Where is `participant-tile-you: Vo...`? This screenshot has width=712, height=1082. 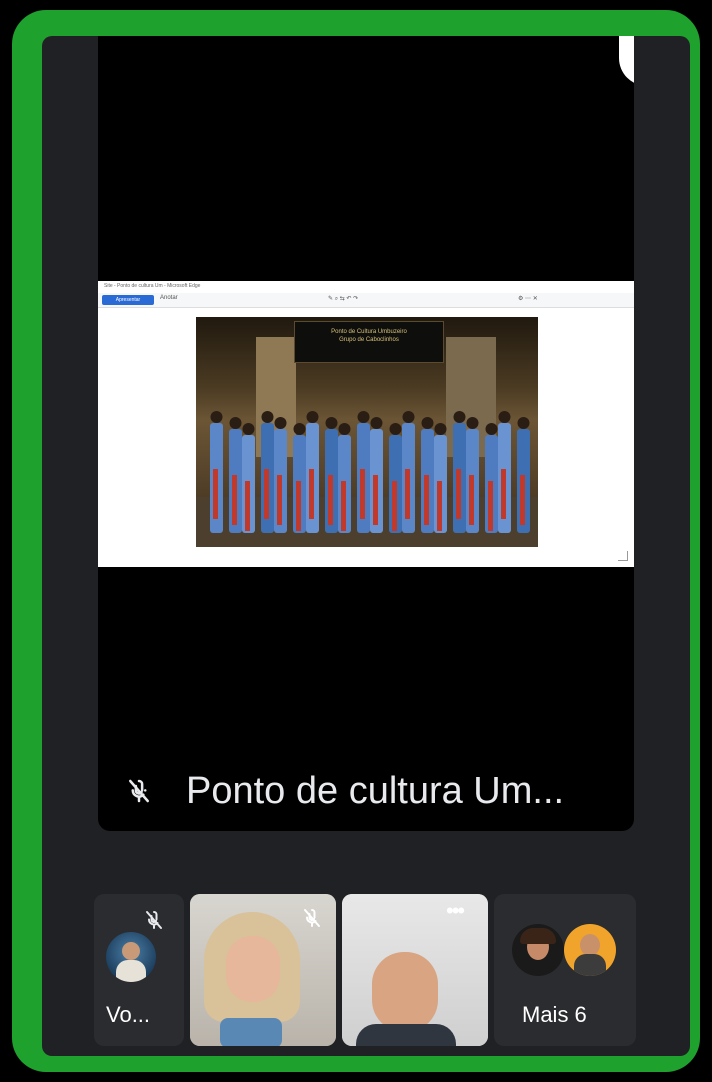
participant-tile-you: Vo... is located at coordinates (139, 970).